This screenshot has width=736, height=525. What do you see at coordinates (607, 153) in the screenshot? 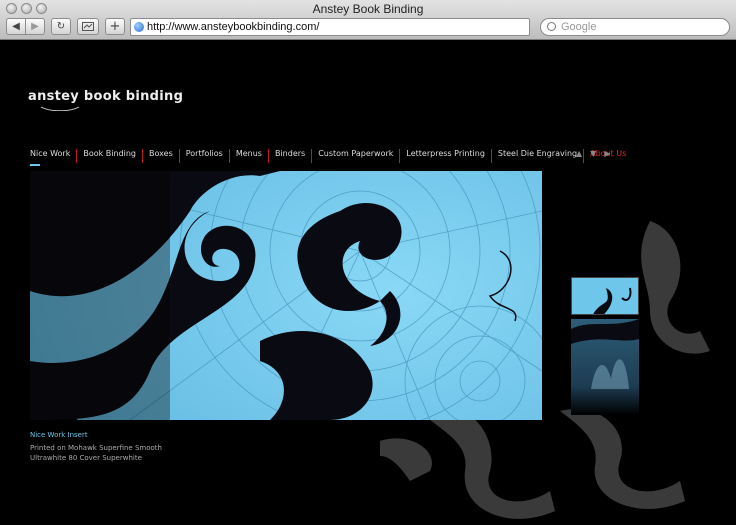
I see `arrow-right-icon: ▶` at bounding box center [607, 153].